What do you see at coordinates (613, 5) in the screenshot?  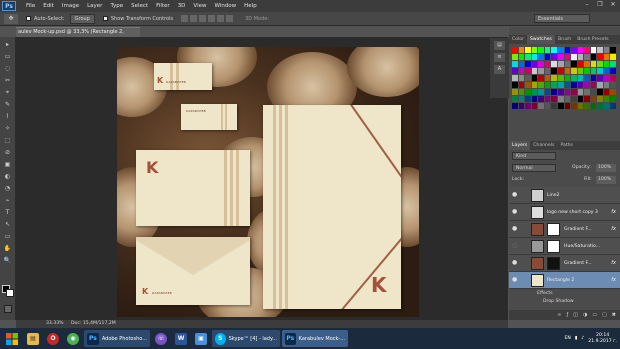 I see `close-icon: ✕` at bounding box center [613, 5].